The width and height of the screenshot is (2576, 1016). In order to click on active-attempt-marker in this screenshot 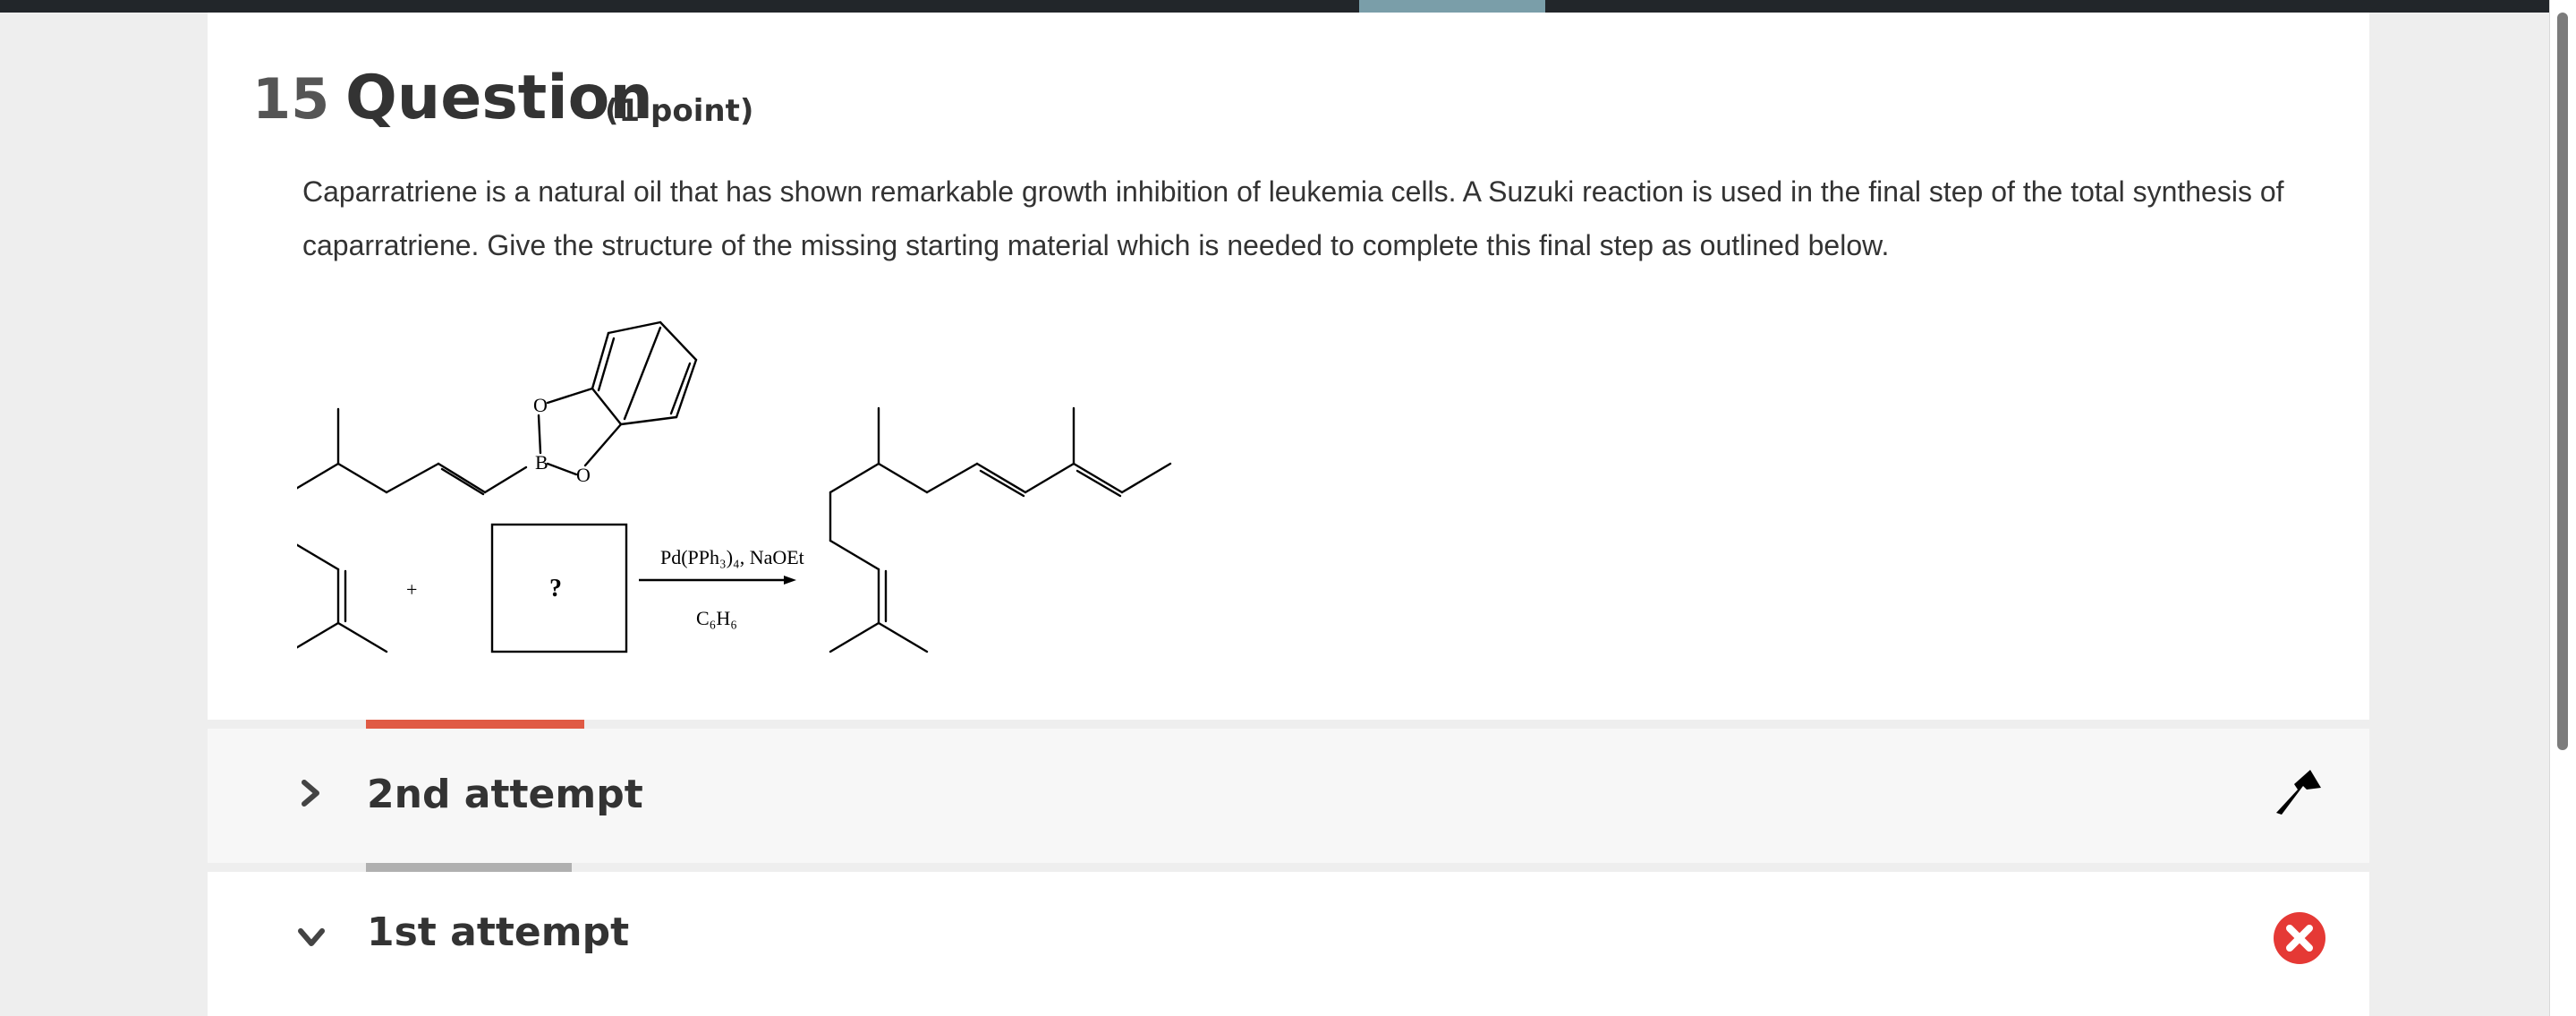, I will do `click(475, 725)`.